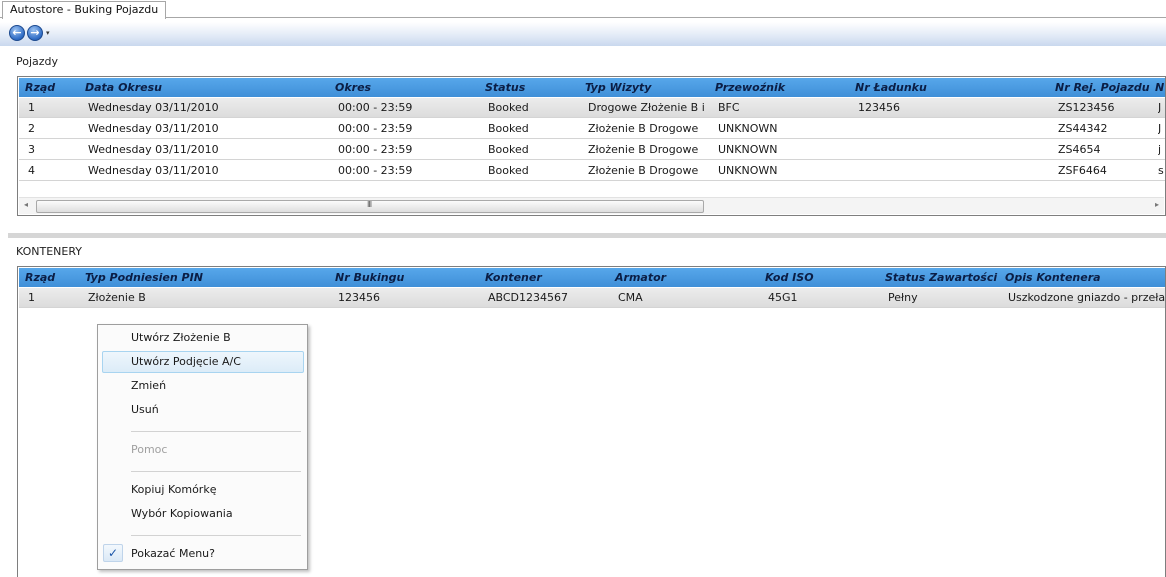 This screenshot has width=1166, height=577. I want to click on menu-item-help: Pomoc, so click(149, 449).